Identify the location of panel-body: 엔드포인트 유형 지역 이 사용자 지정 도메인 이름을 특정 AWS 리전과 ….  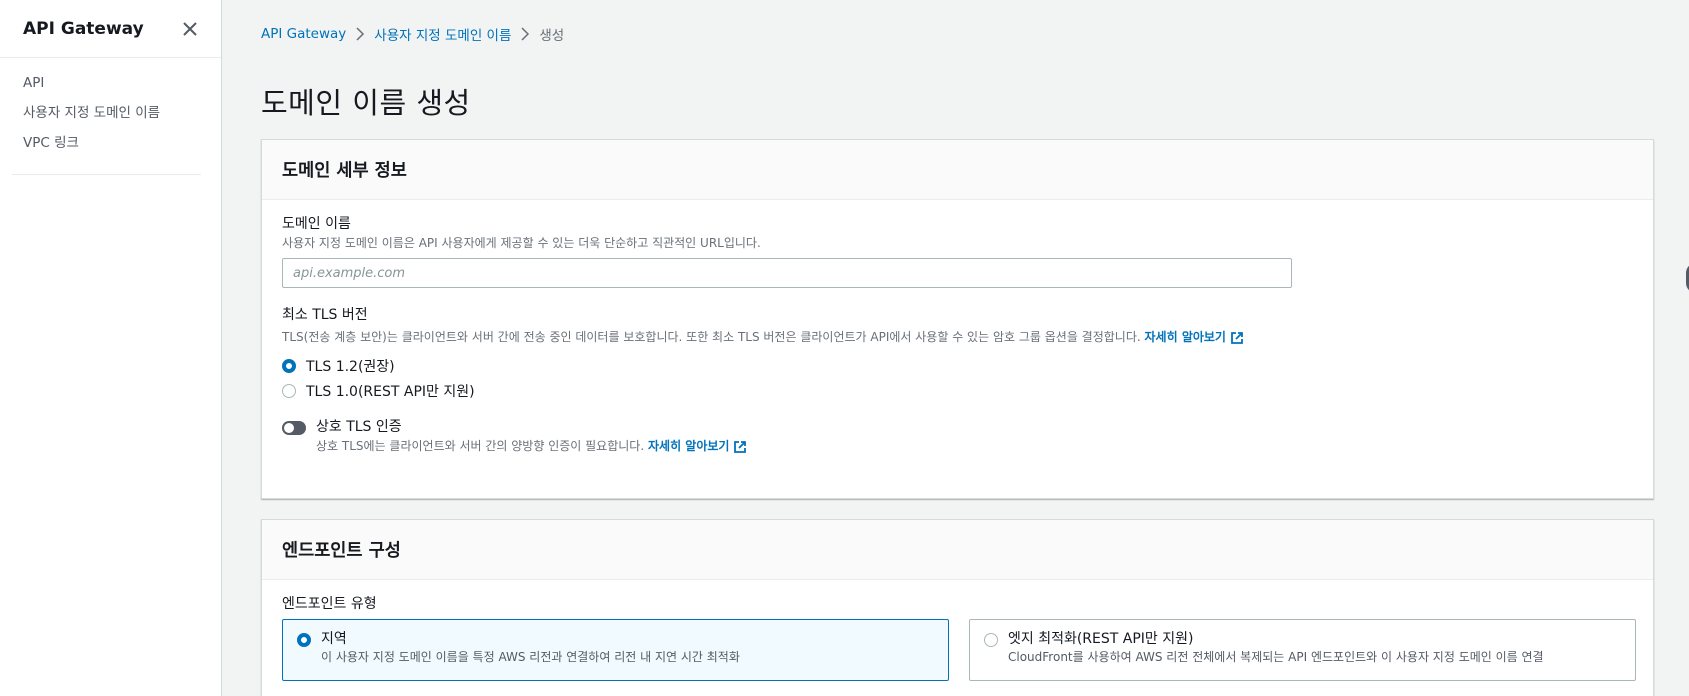
(957, 638).